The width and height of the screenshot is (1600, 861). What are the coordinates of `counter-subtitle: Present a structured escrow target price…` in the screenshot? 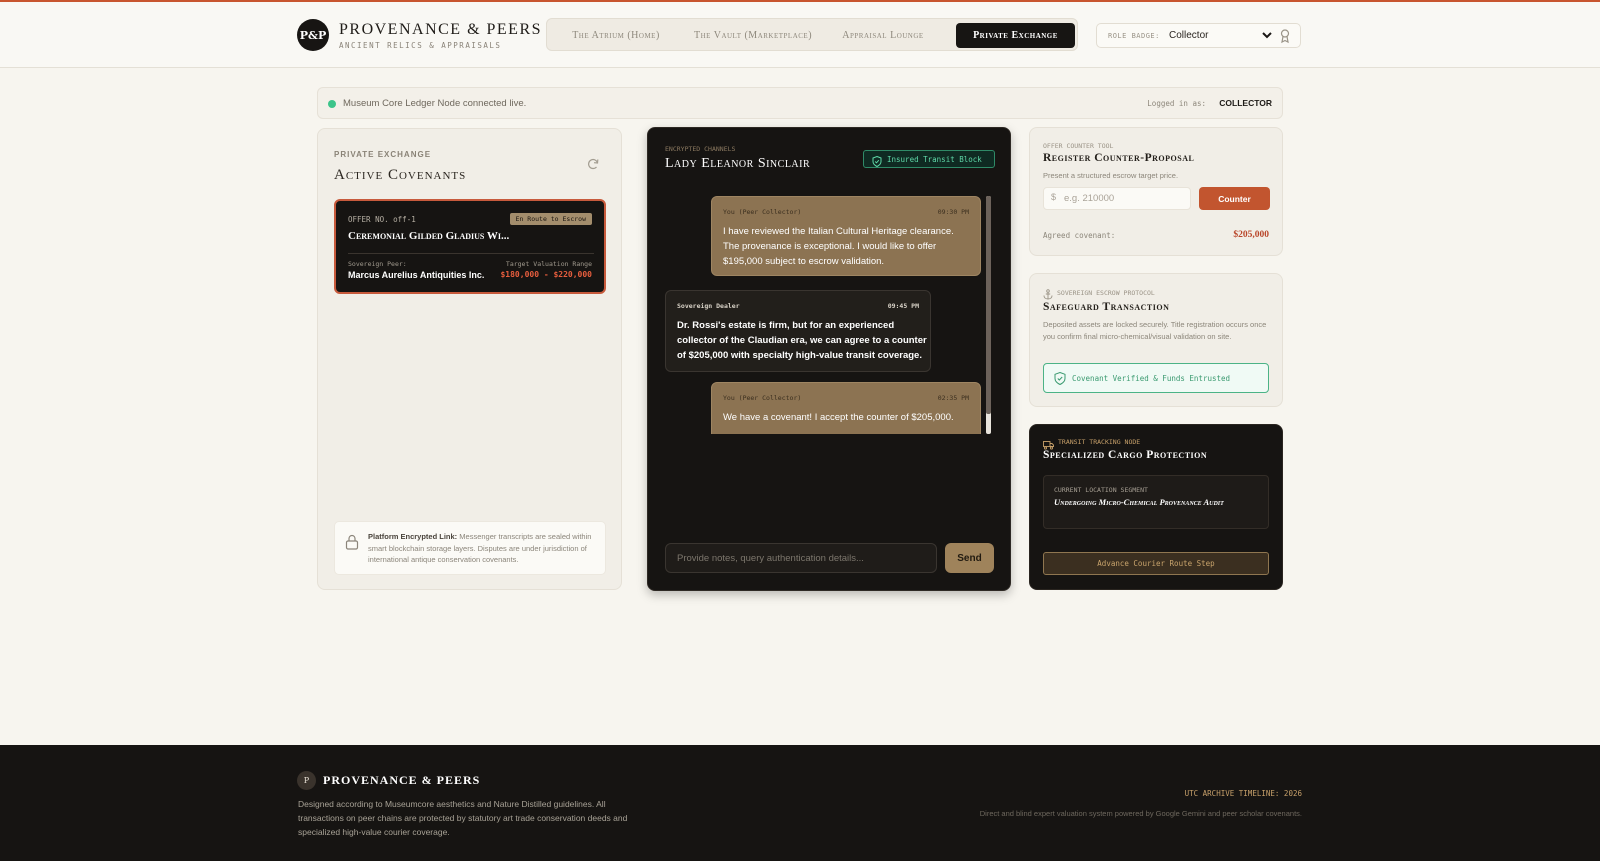 It's located at (1111, 175).